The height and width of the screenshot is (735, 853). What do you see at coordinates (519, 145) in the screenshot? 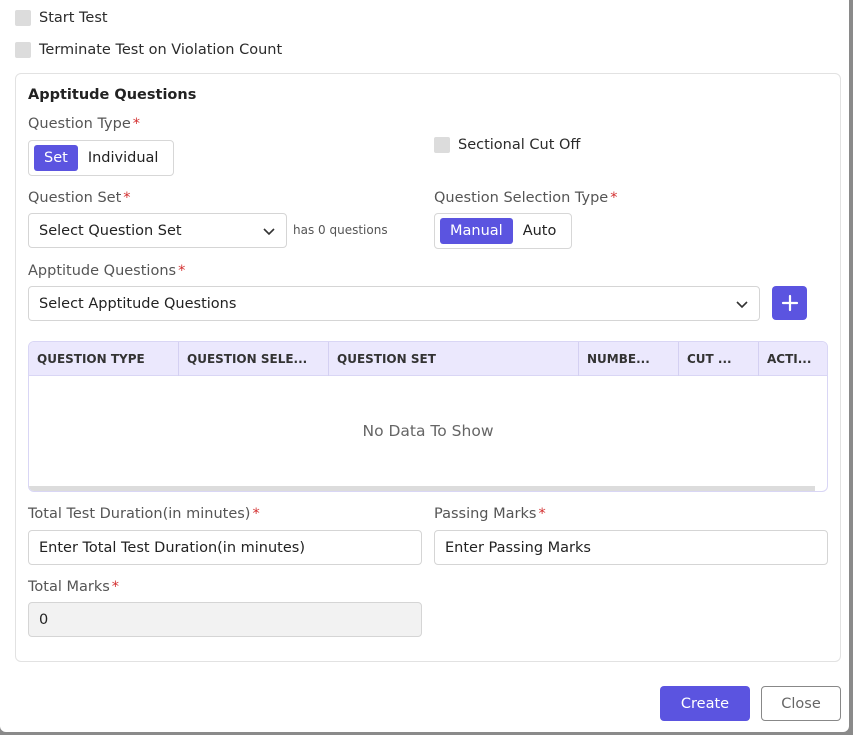
I see `sectional-cut-off-label: Sectional Cut Off` at bounding box center [519, 145].